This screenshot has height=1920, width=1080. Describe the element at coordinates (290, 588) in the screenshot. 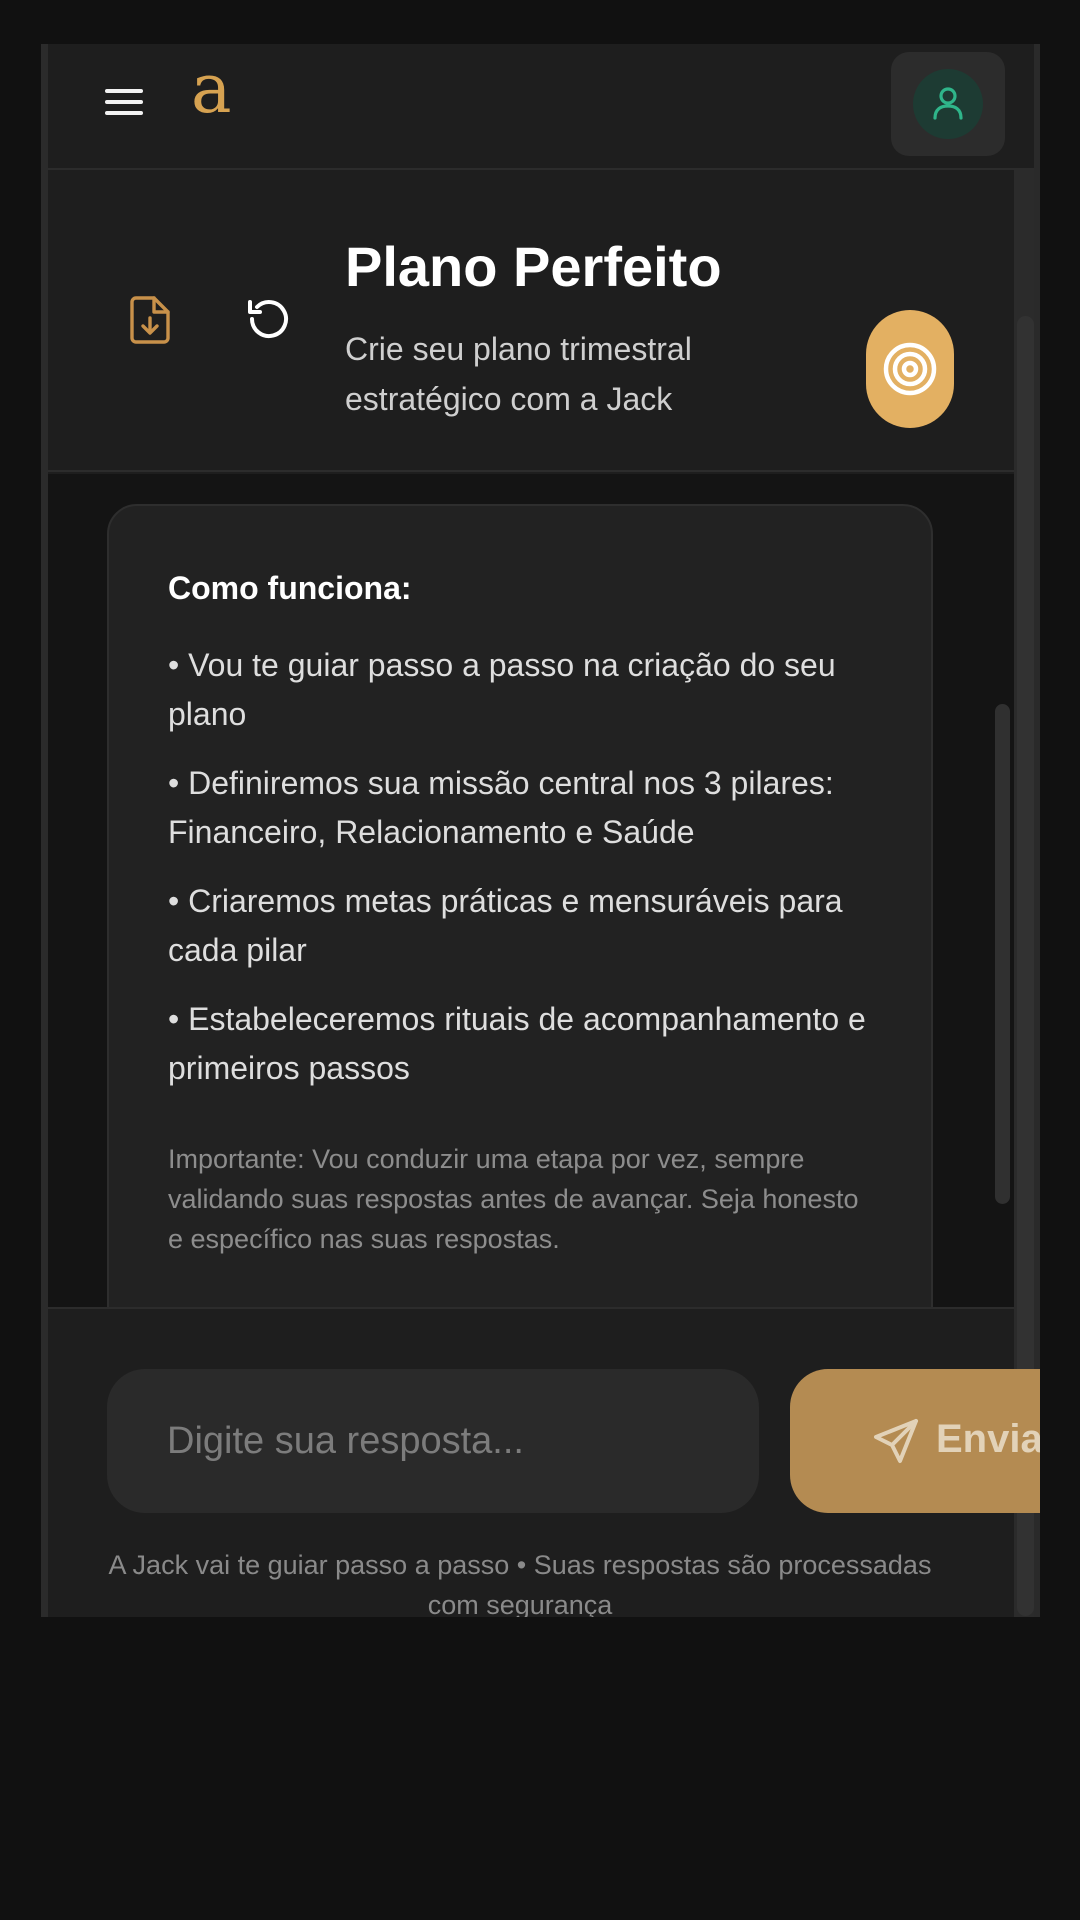

I see `card-heading: Como funciona:` at that location.